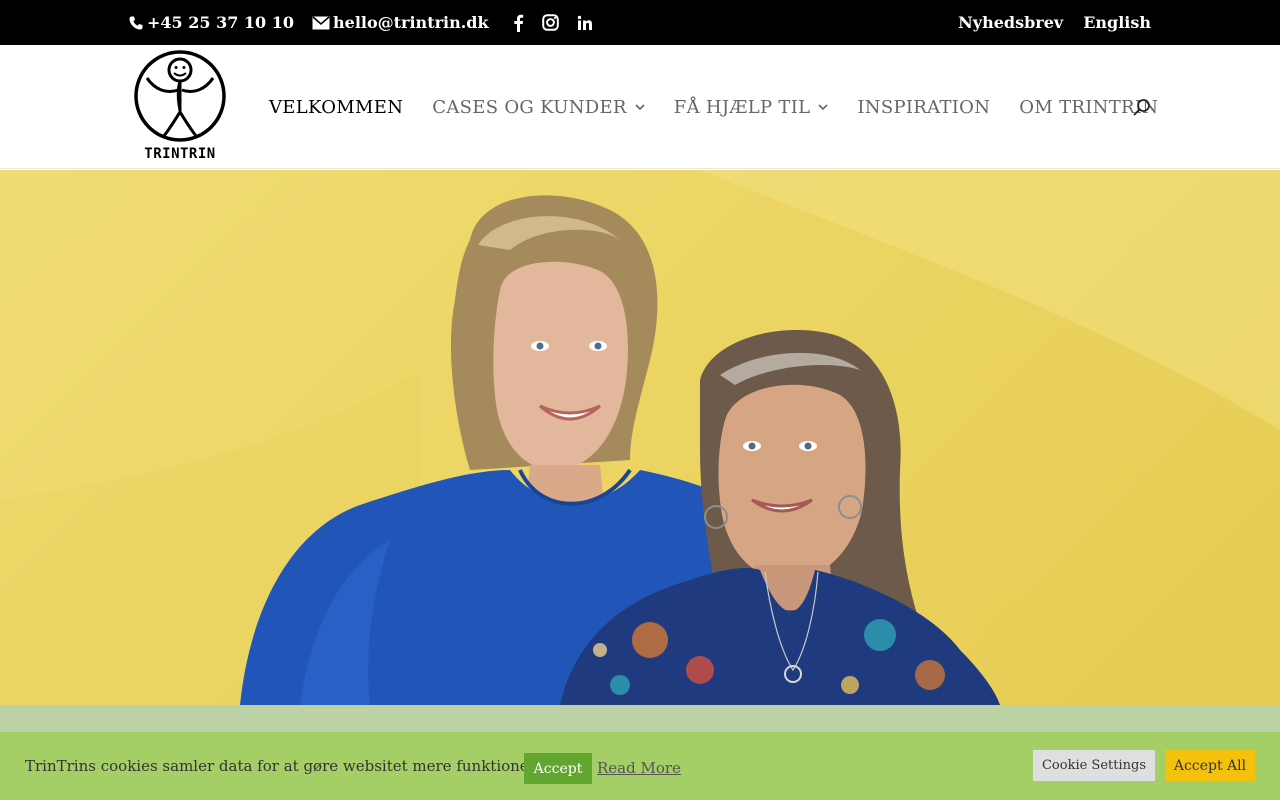 This screenshot has height=800, width=1280. I want to click on phone-number: +45 25 37 10 10, so click(221, 22).